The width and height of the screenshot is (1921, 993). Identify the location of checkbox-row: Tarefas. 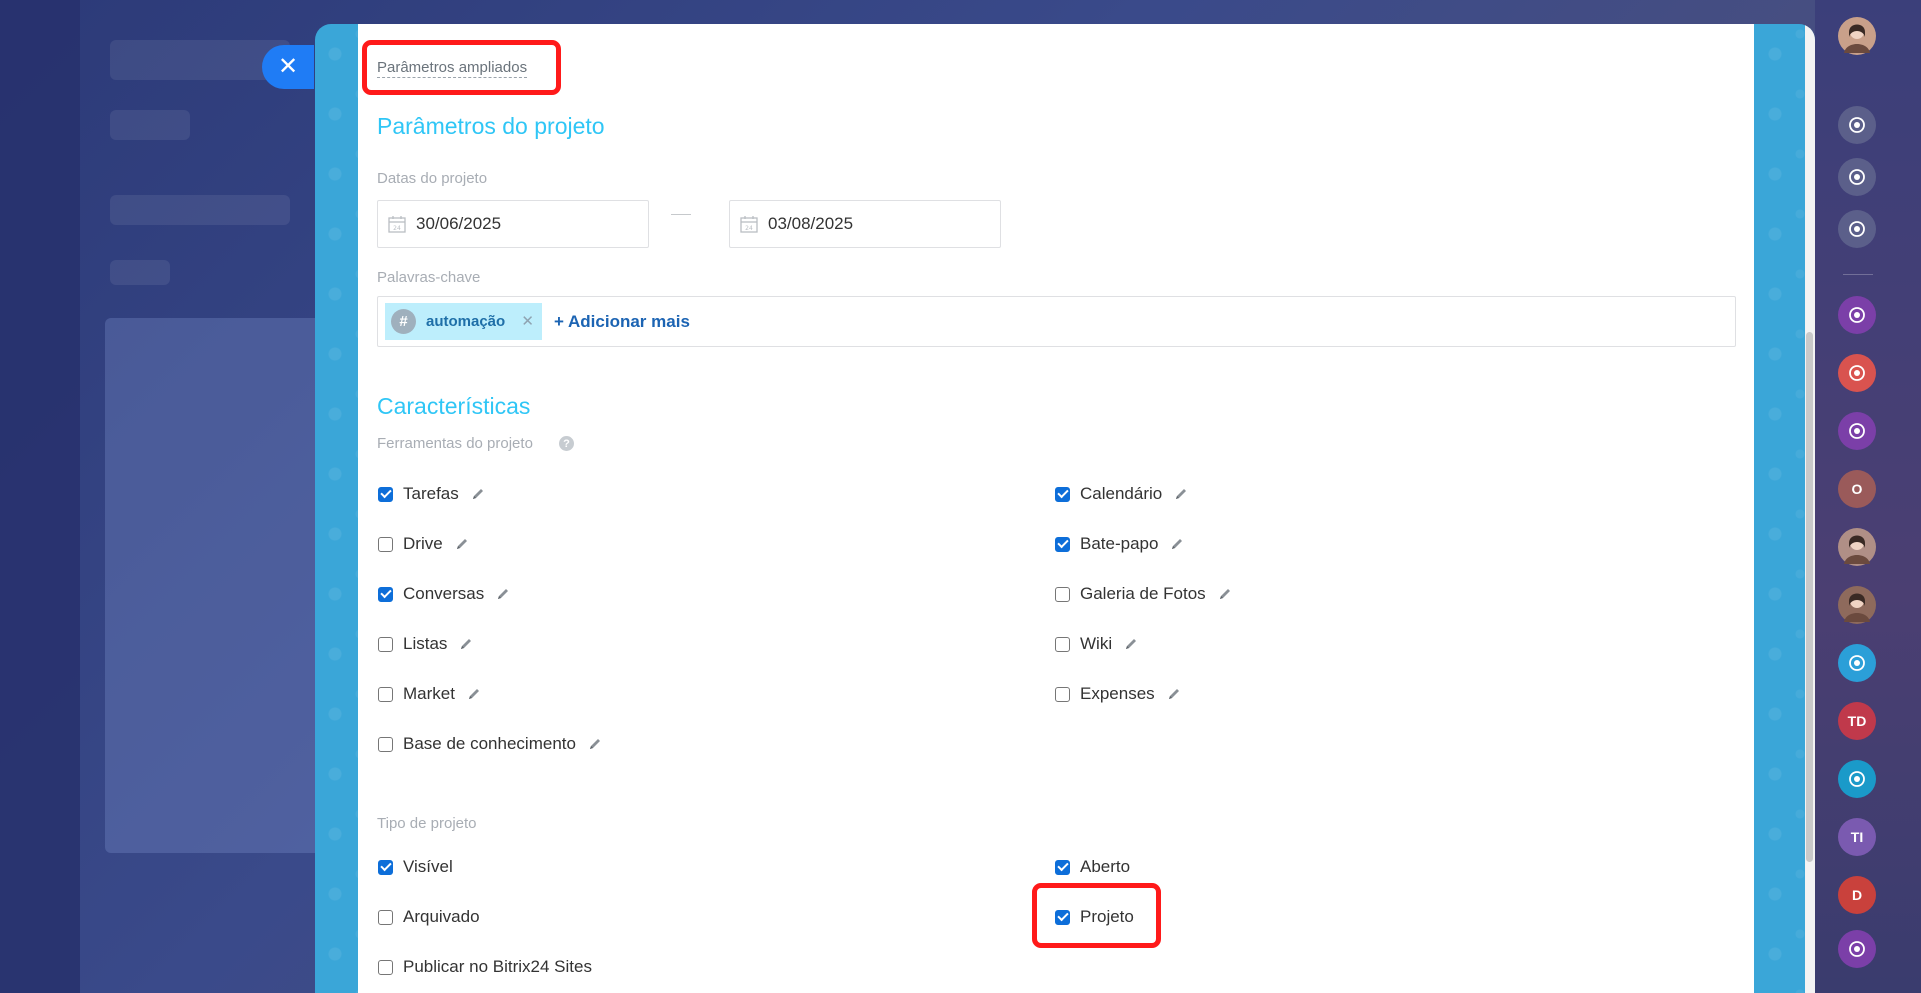
(431, 494).